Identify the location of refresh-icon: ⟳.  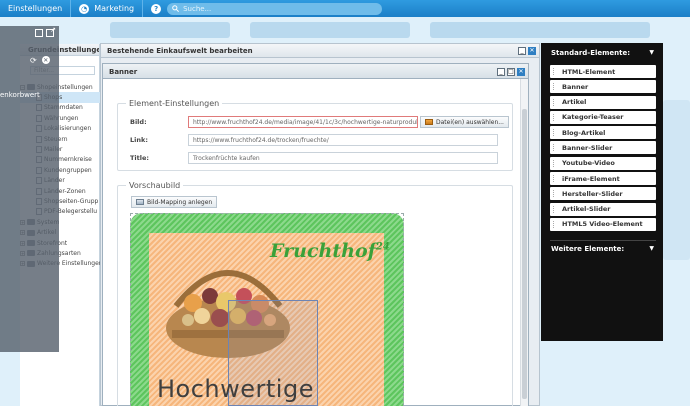
(33, 60).